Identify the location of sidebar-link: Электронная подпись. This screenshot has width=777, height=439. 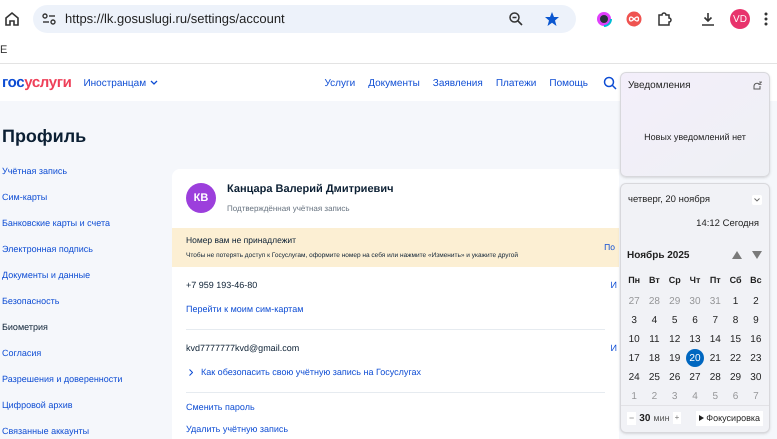
(87, 249).